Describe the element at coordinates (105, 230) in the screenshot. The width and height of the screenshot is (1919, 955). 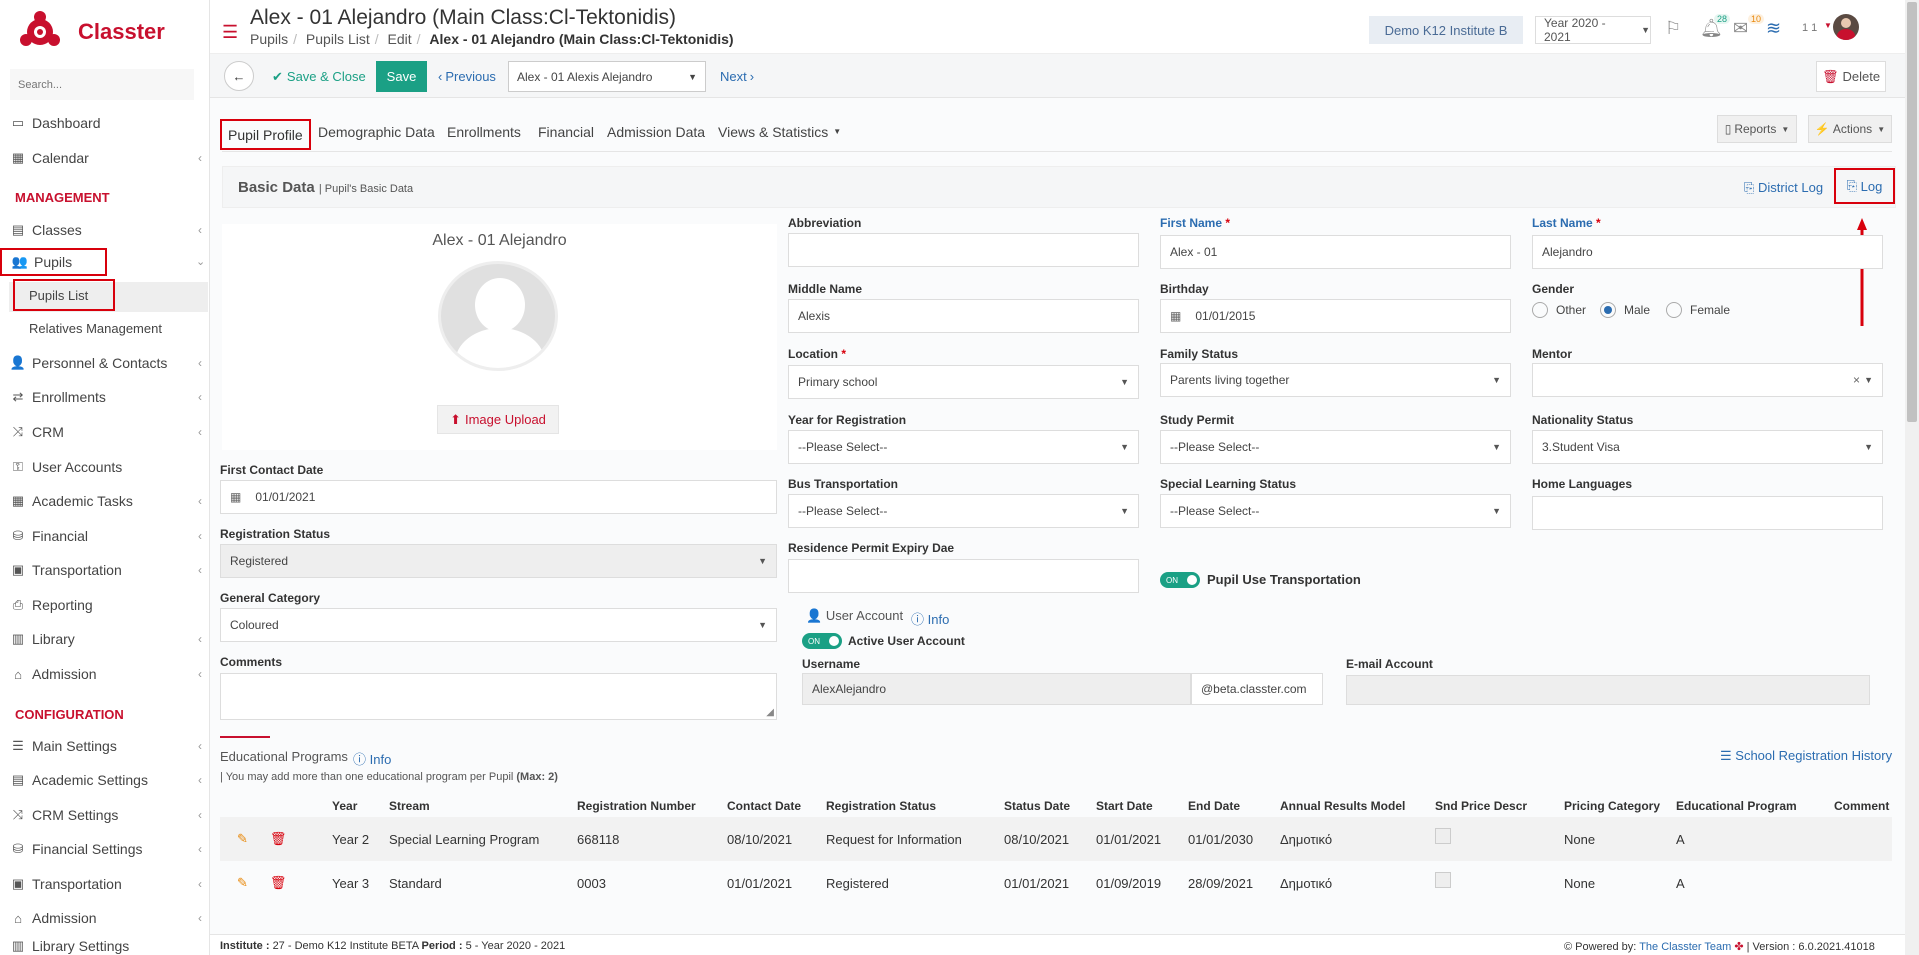
I see `sidebar-item-classes: ▤ Classes ‹` at that location.